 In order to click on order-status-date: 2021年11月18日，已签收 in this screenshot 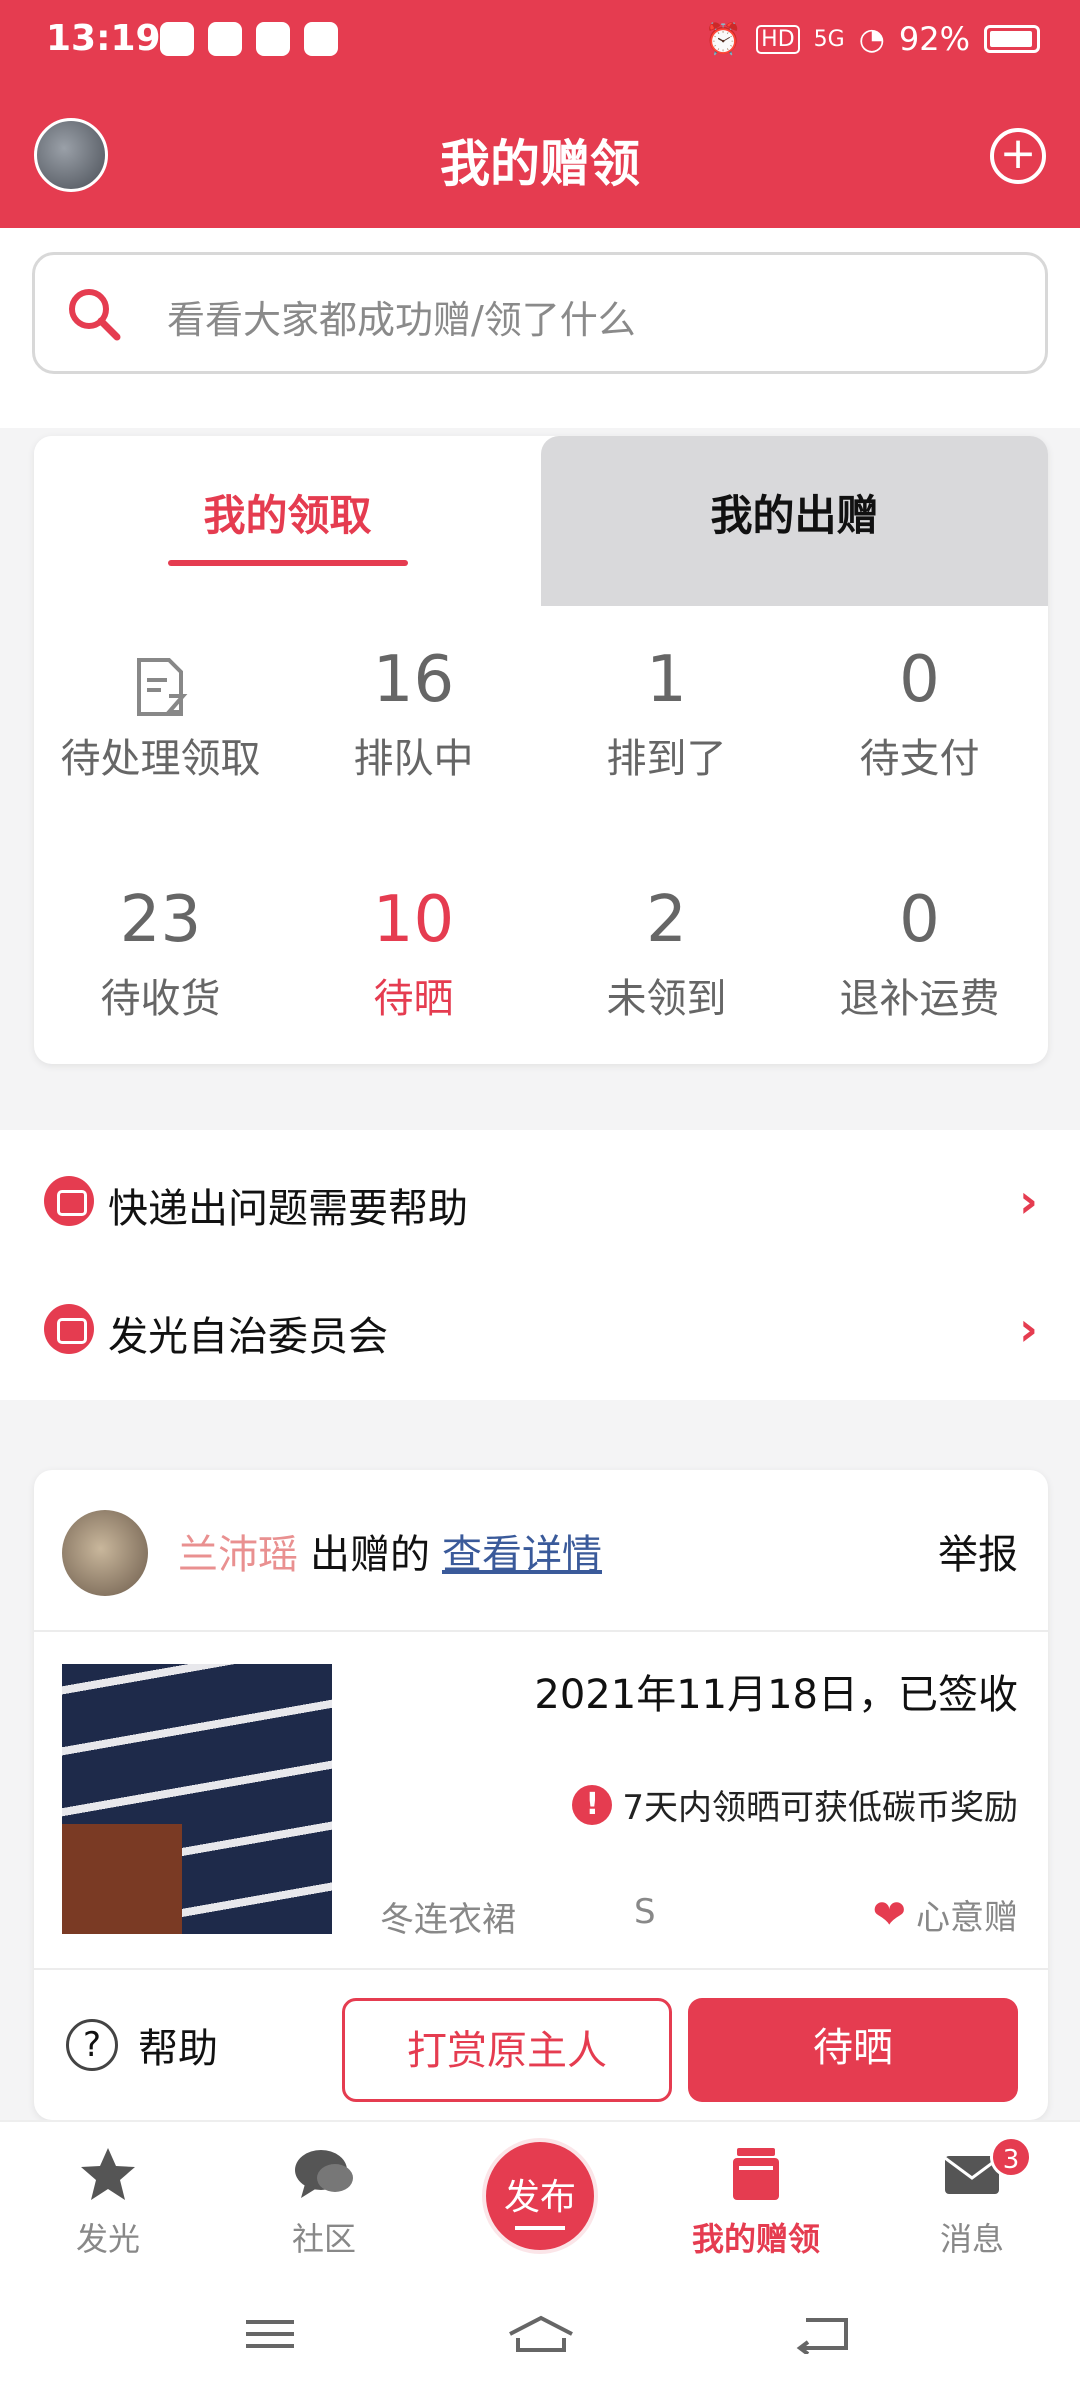, I will do `click(776, 1695)`.